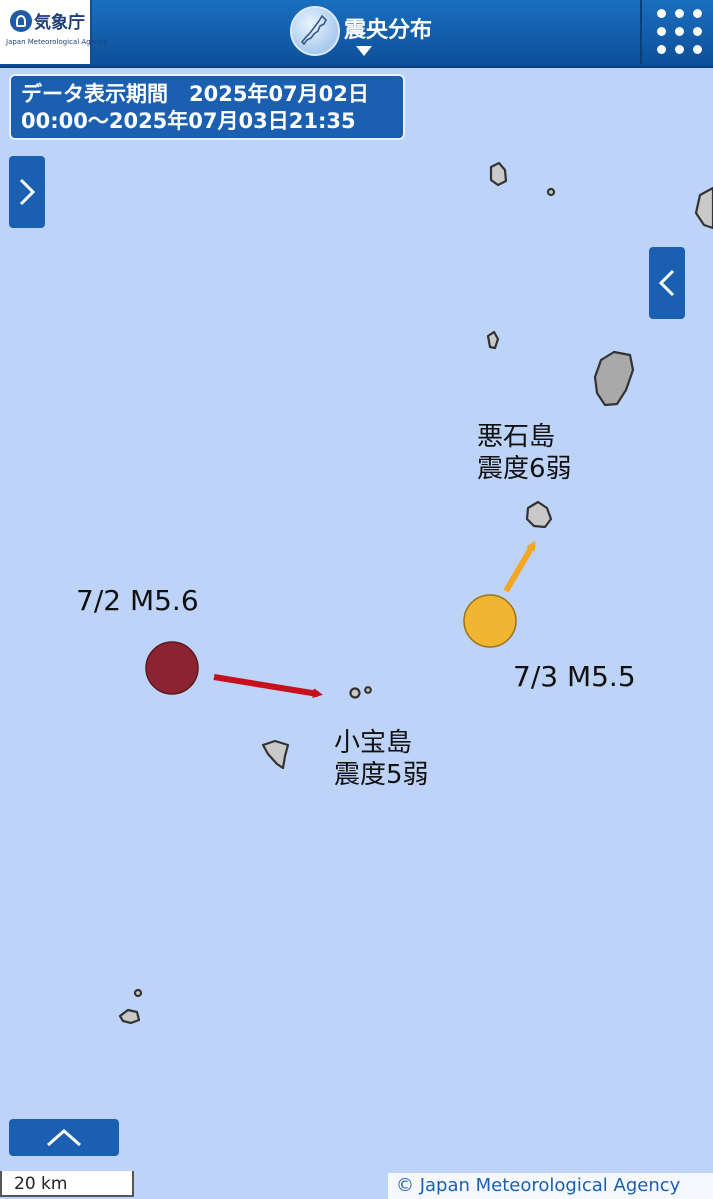 The image size is (713, 1199). I want to click on open-left-panel-button, so click(27, 192).